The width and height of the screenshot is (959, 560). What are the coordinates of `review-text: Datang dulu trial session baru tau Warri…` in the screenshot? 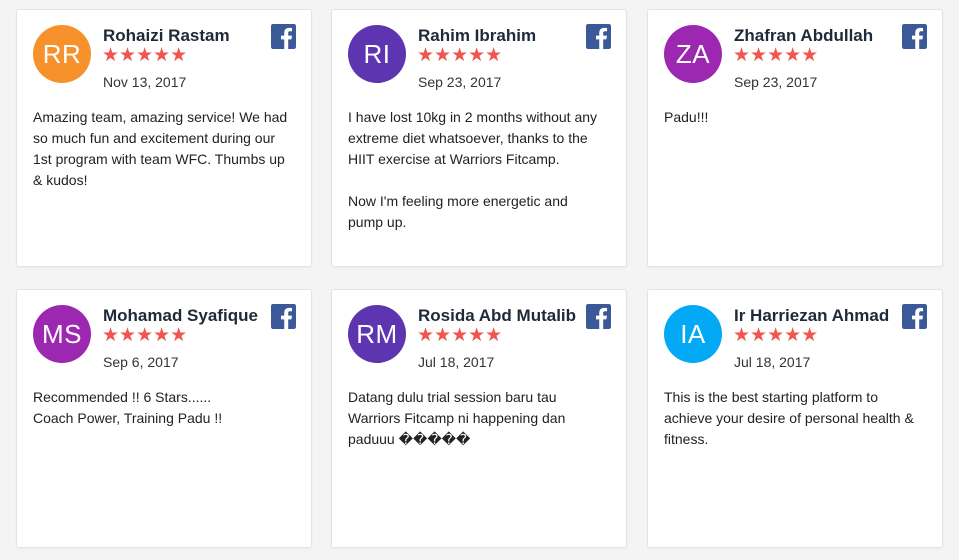 It's located at (457, 418).